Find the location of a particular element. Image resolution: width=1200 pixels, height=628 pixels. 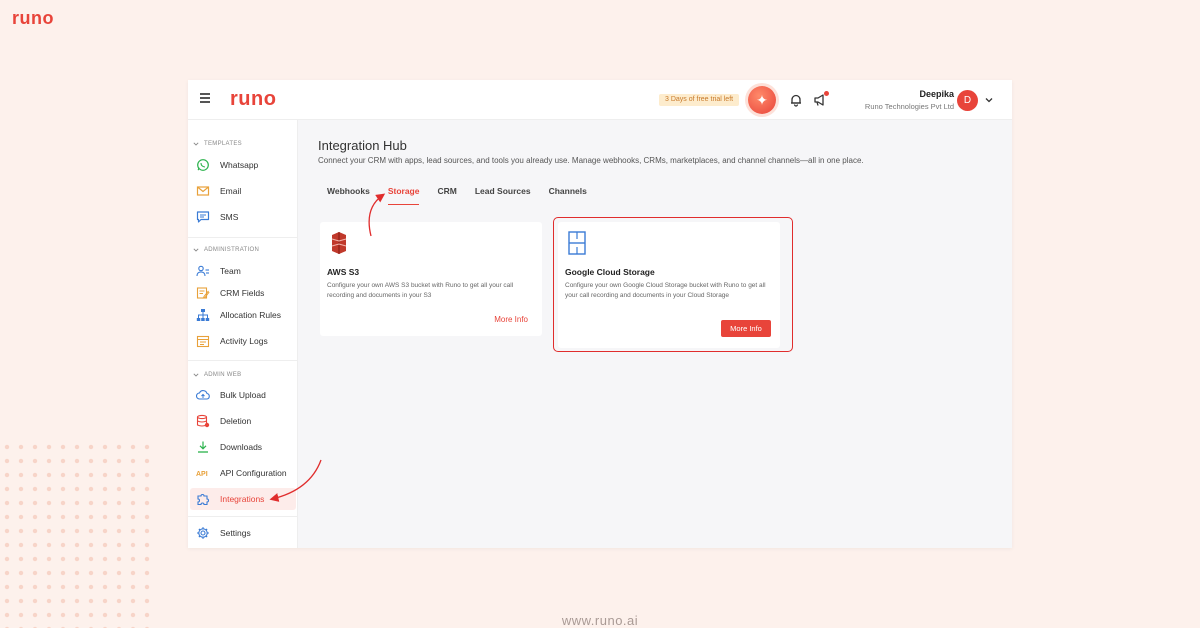

footer-url: www.runo.ai is located at coordinates (600, 620).